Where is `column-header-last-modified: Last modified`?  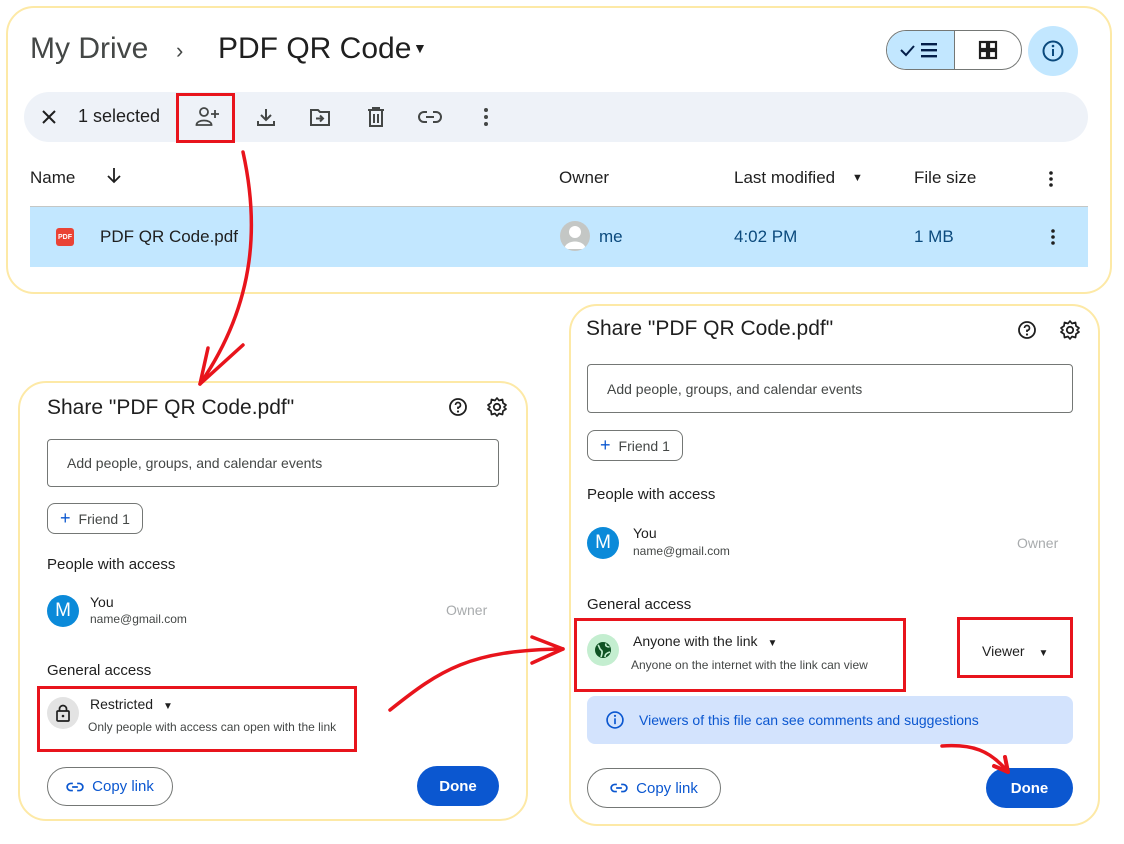
column-header-last-modified: Last modified is located at coordinates (784, 178).